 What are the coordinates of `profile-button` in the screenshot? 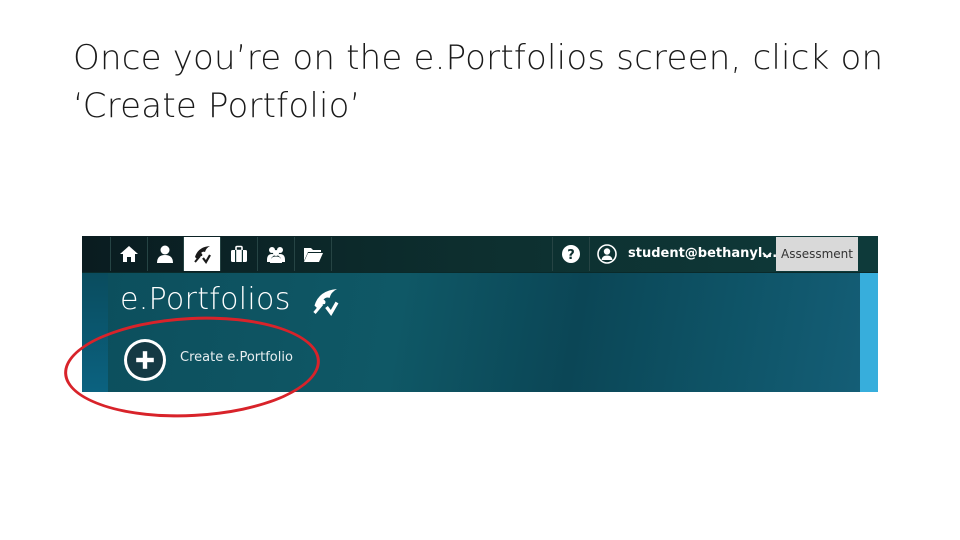 It's located at (165, 254).